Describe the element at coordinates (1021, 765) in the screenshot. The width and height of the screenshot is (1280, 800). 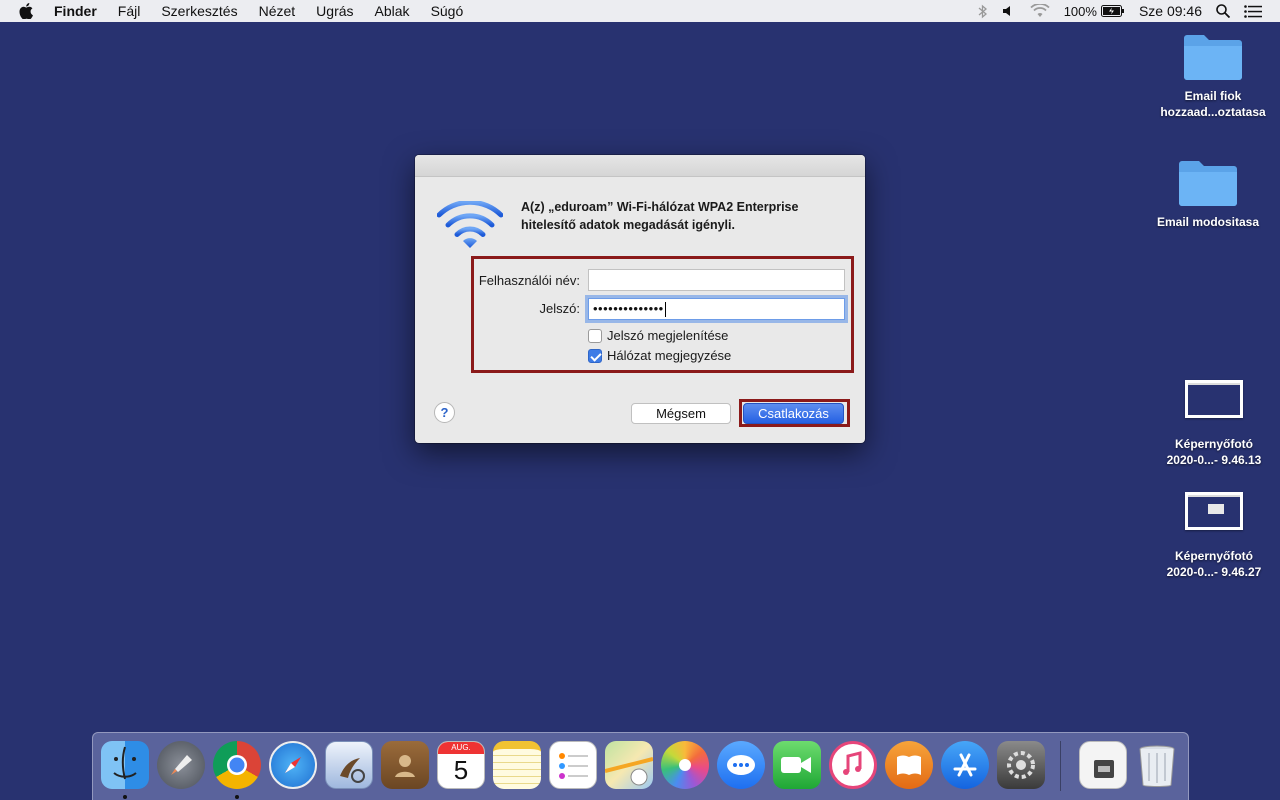
I see `system-preferences-icon` at that location.